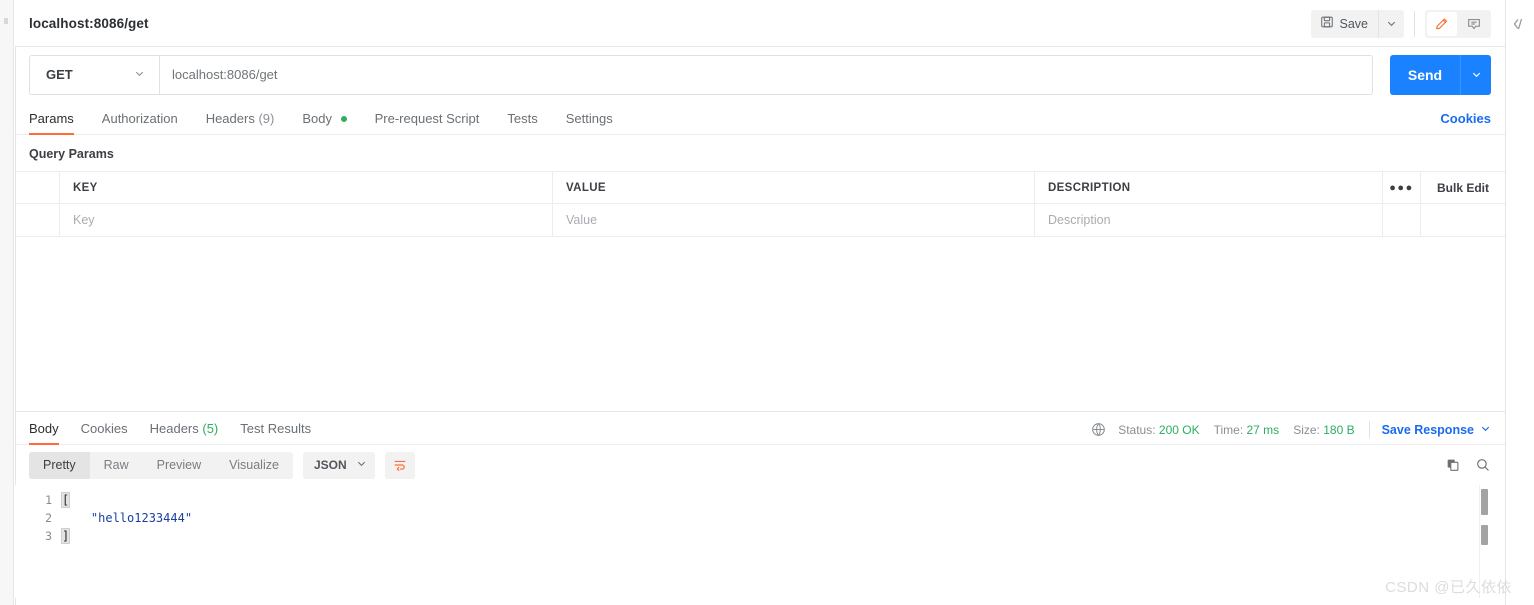 The width and height of the screenshot is (1534, 605). What do you see at coordinates (276, 428) in the screenshot?
I see `response-tab-test-results-label: Test Results` at bounding box center [276, 428].